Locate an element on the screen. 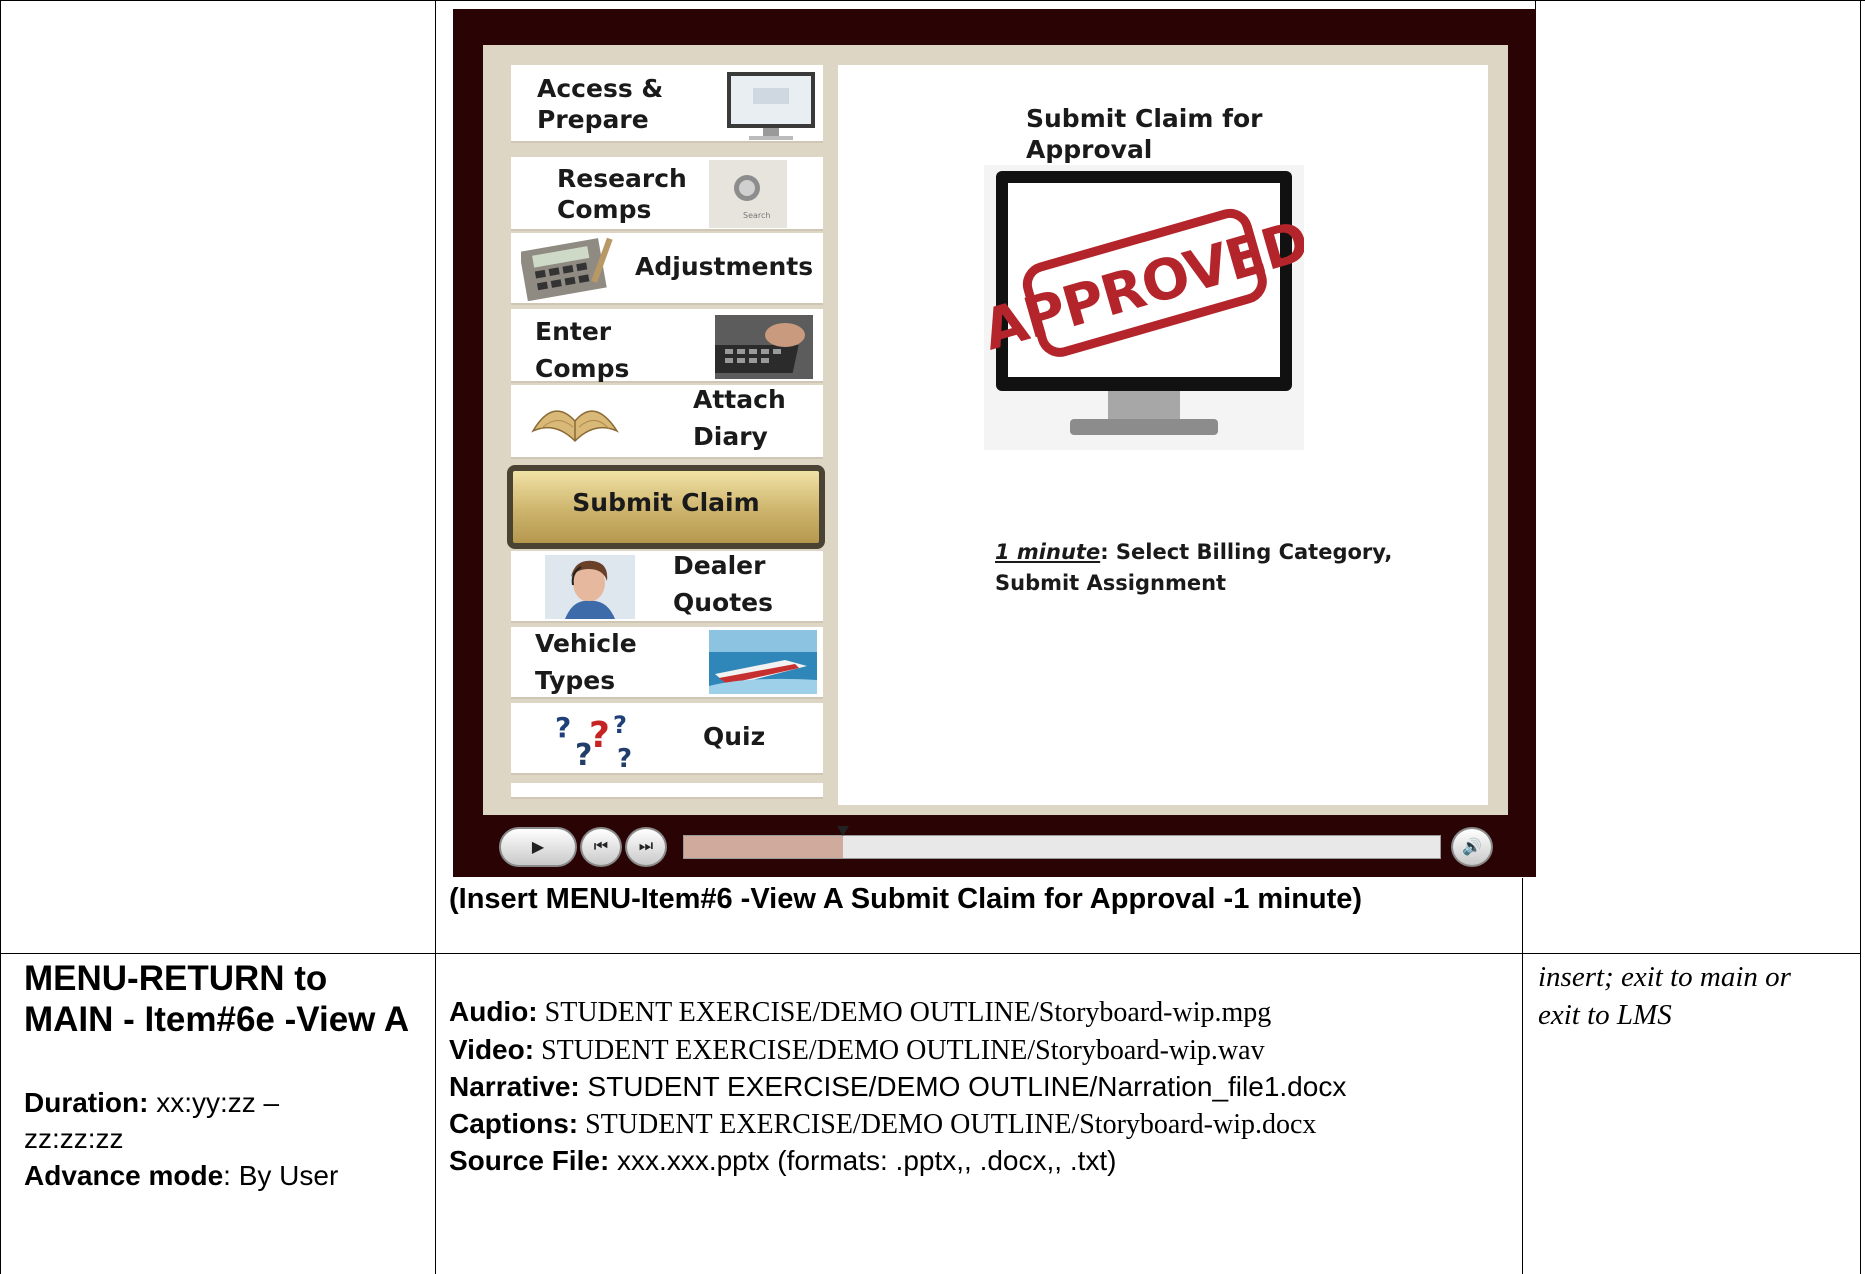 Image resolution: width=1865 pixels, height=1274 pixels. monitor-login-icon is located at coordinates (771, 106).